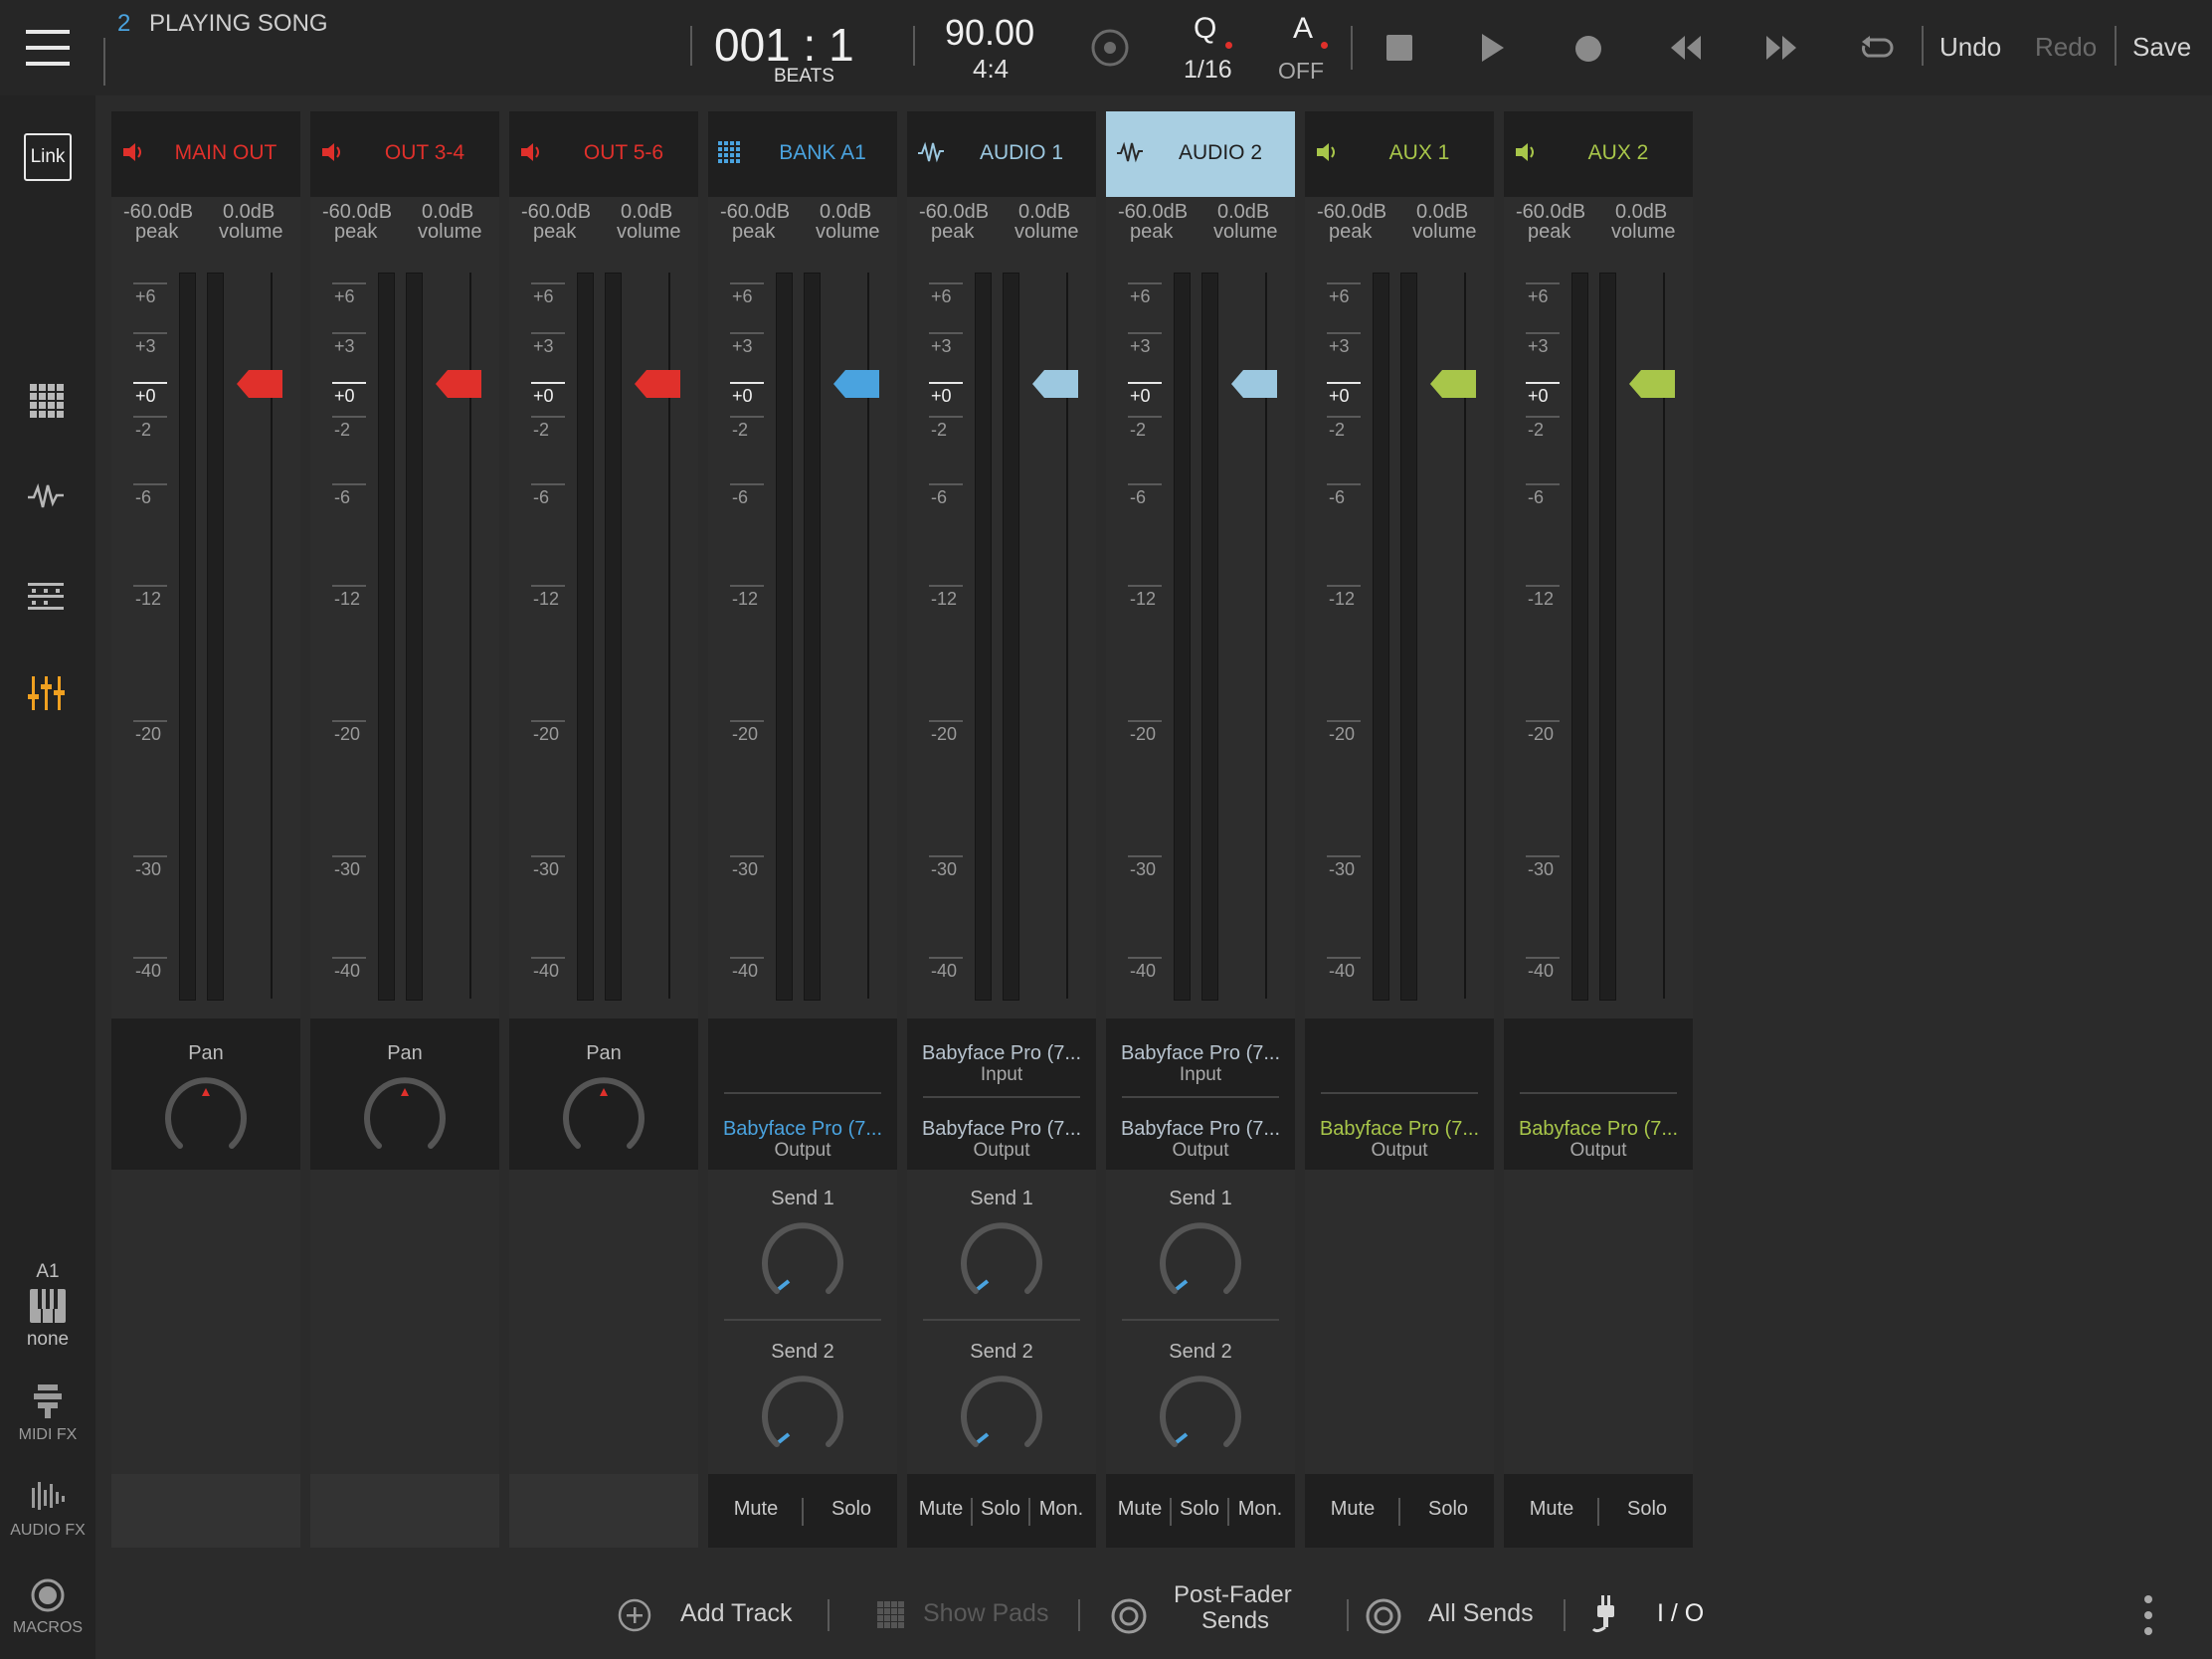 The height and width of the screenshot is (1659, 2212). What do you see at coordinates (1551, 212) in the screenshot?
I see `peak-value: -60.0dB` at bounding box center [1551, 212].